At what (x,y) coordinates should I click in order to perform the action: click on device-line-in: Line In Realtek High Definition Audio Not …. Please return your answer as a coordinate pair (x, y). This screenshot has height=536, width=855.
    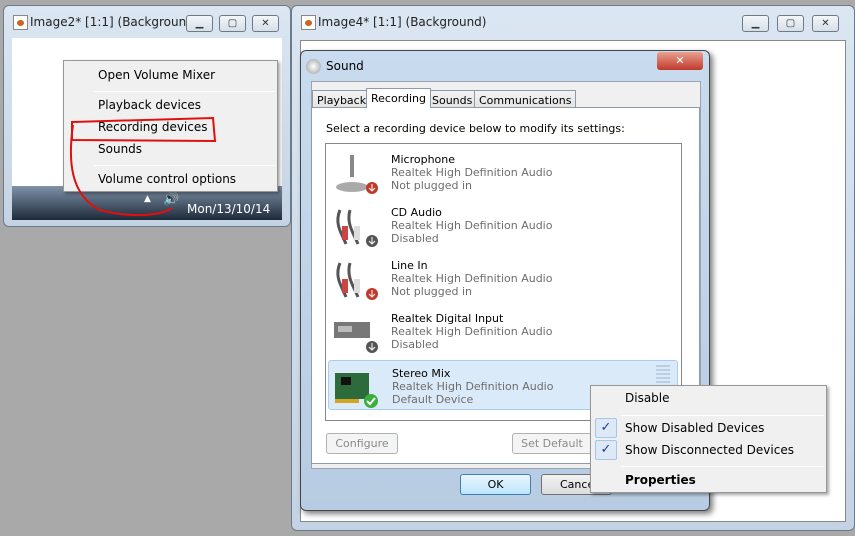
    Looking at the image, I should click on (503, 278).